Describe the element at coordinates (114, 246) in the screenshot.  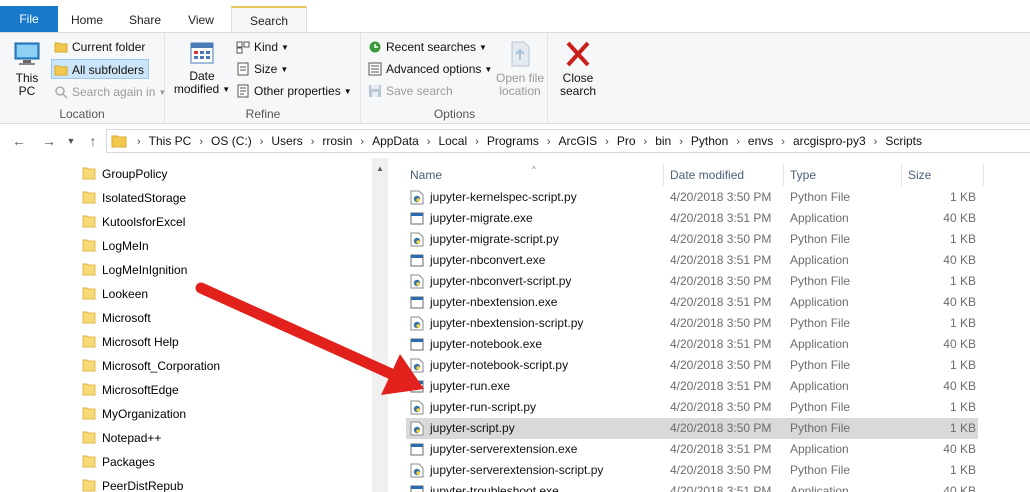
I see `nav-folder-item: LogMeIn` at that location.